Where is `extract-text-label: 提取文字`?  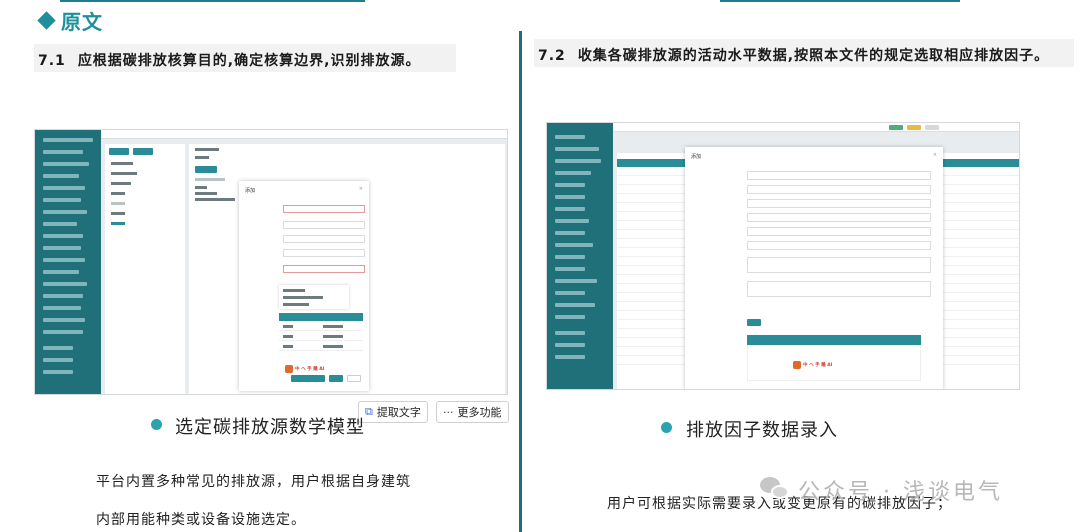 extract-text-label: 提取文字 is located at coordinates (398, 412).